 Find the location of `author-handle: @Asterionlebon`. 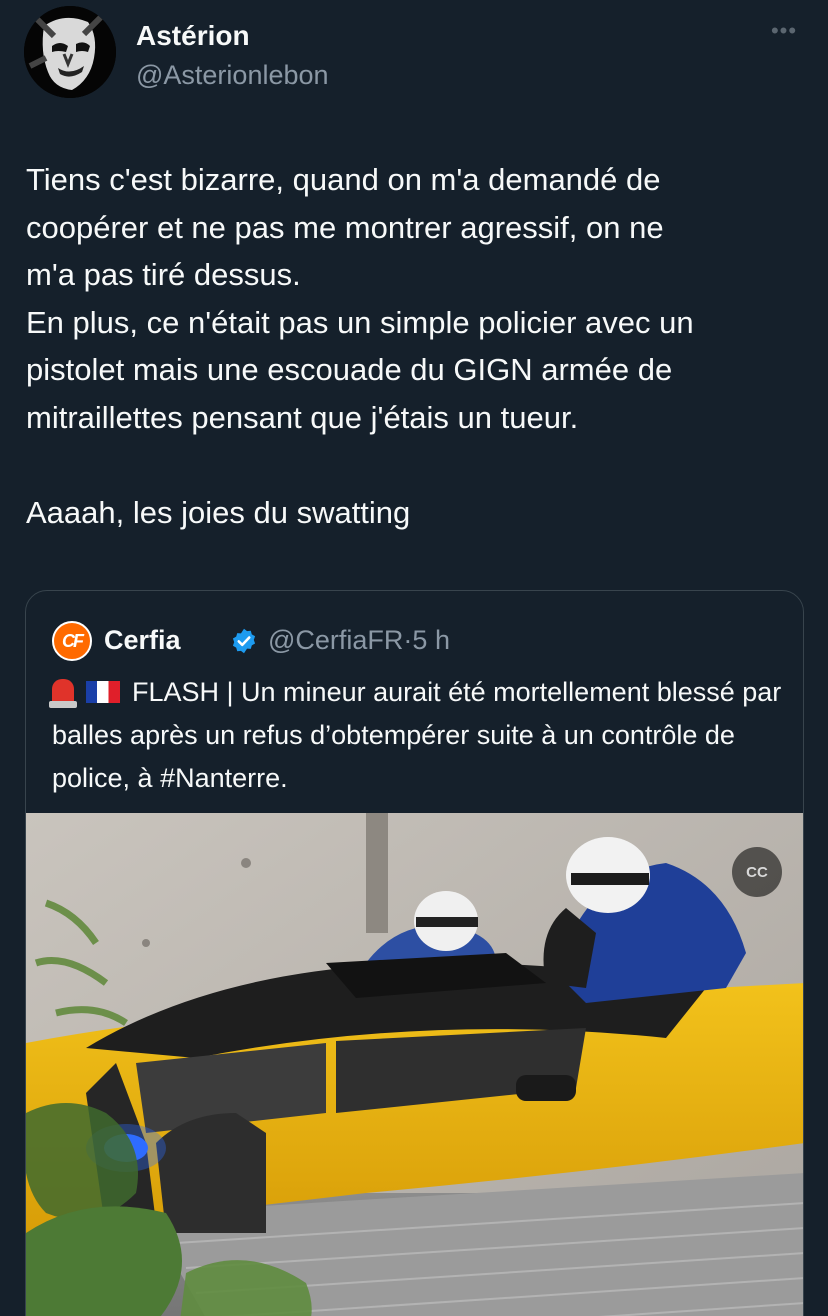

author-handle: @Asterionlebon is located at coordinates (232, 75).